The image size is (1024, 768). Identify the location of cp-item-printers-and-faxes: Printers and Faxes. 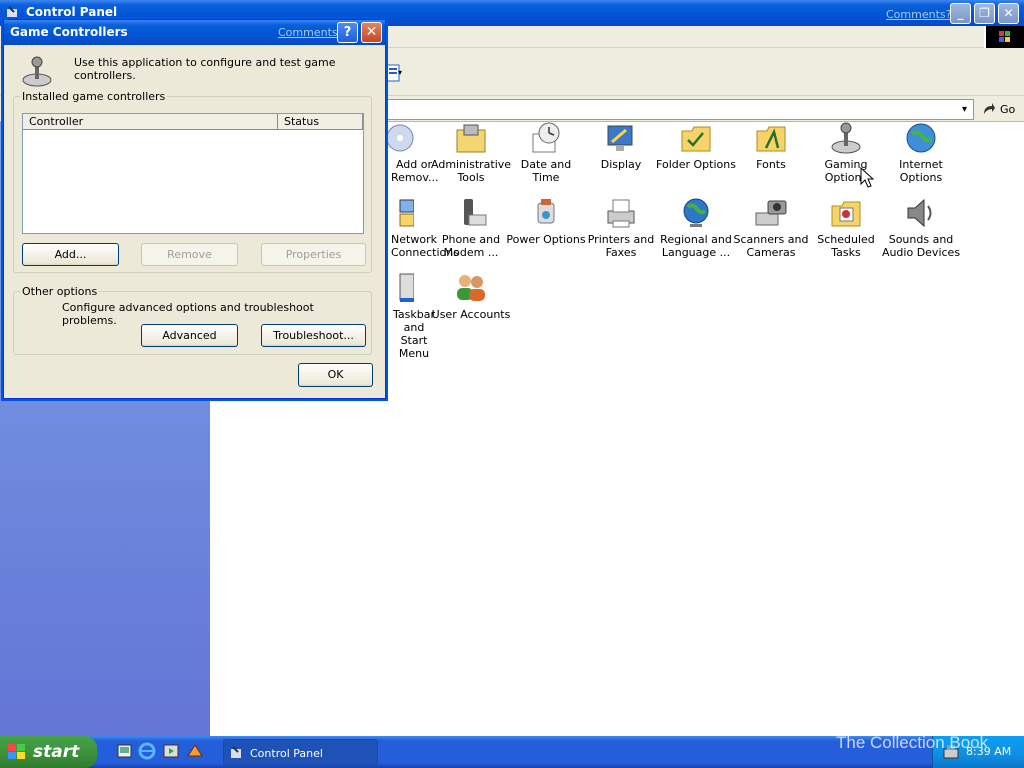
(621, 228).